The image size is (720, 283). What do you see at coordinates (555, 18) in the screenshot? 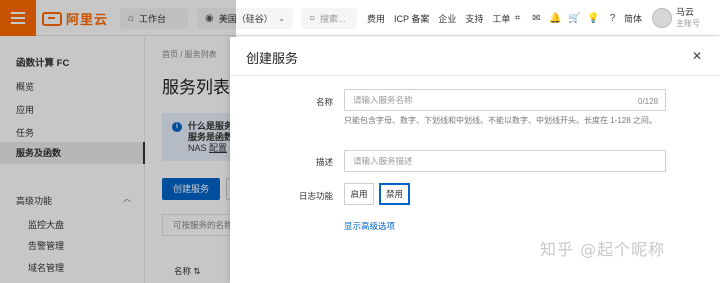
I see `notification-bell-icon: 🔔` at bounding box center [555, 18].